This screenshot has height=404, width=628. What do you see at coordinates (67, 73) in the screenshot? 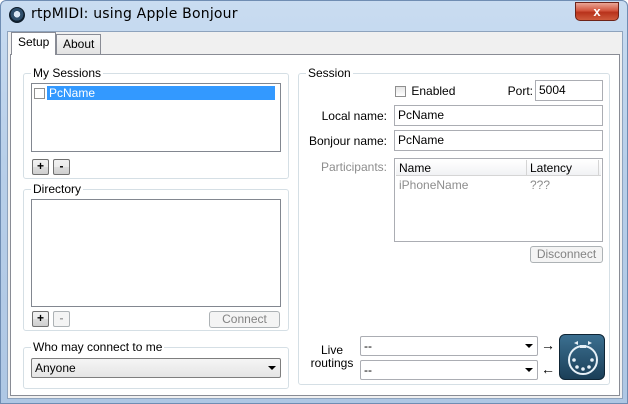
I see `my-sessions-legend: My Sessions` at bounding box center [67, 73].